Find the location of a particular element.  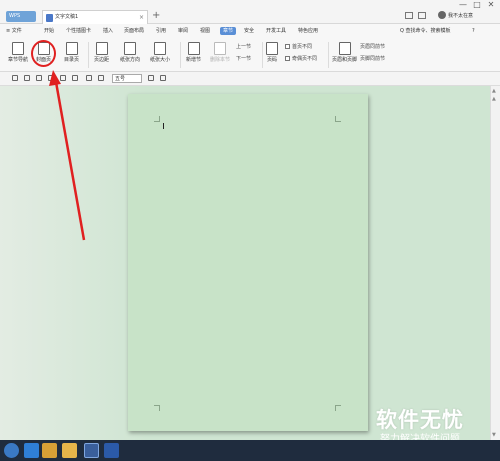

start-button-icon is located at coordinates (11, 450).